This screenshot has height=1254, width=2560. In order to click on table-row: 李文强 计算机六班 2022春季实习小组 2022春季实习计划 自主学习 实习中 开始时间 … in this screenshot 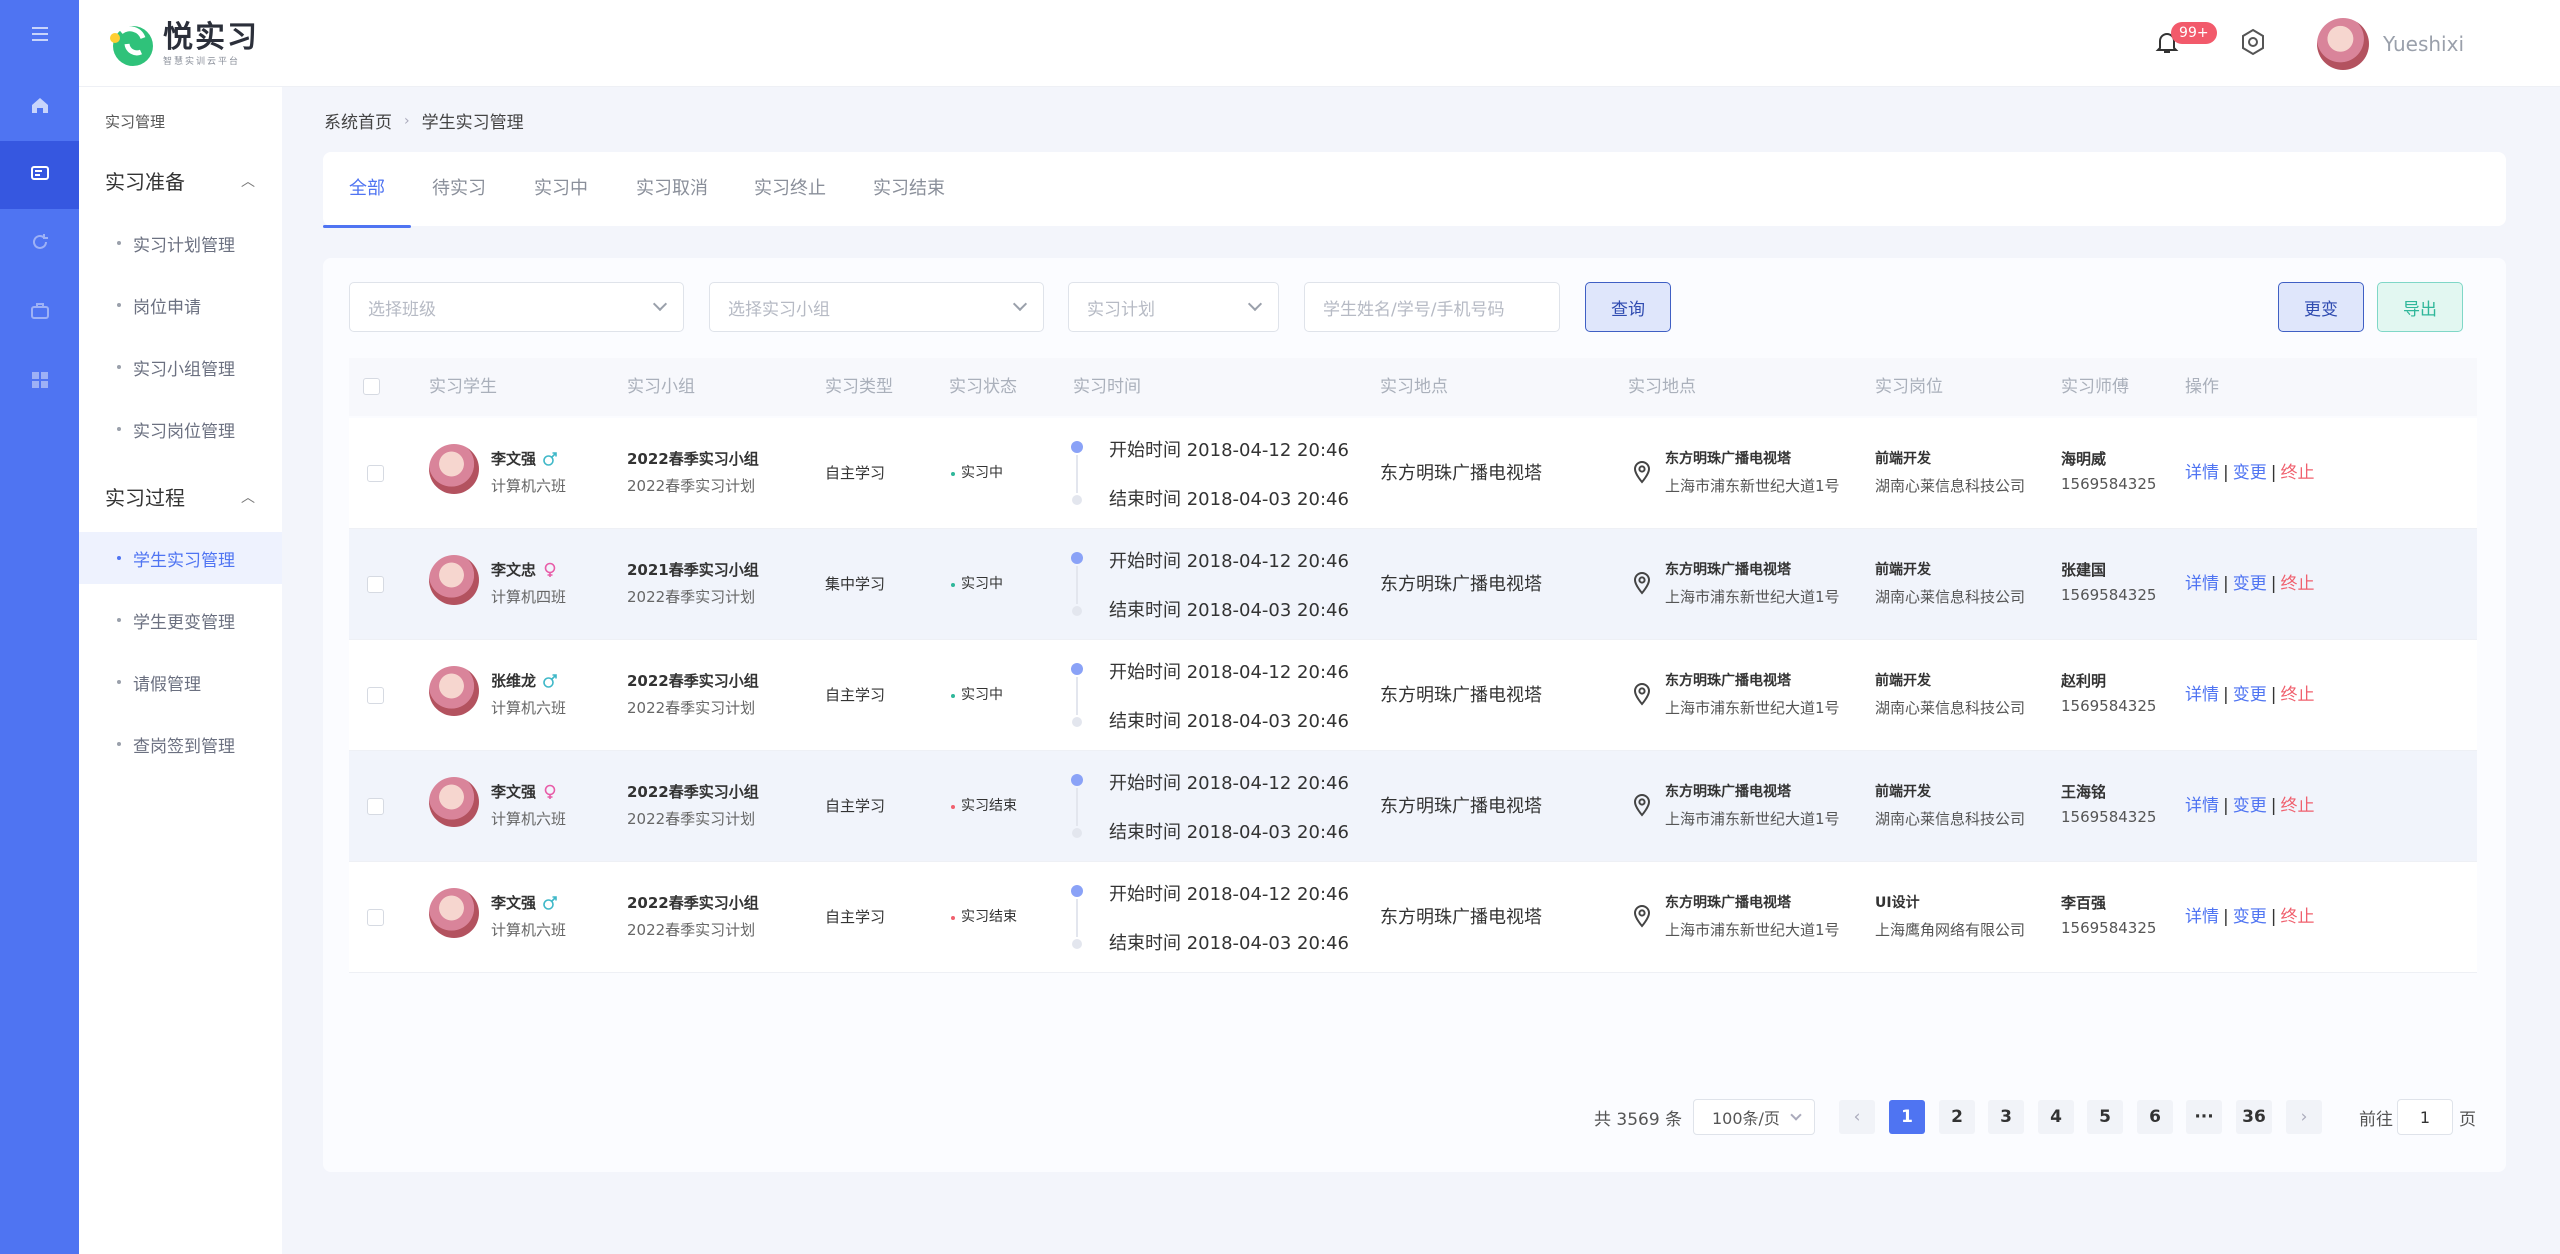, I will do `click(1413, 473)`.